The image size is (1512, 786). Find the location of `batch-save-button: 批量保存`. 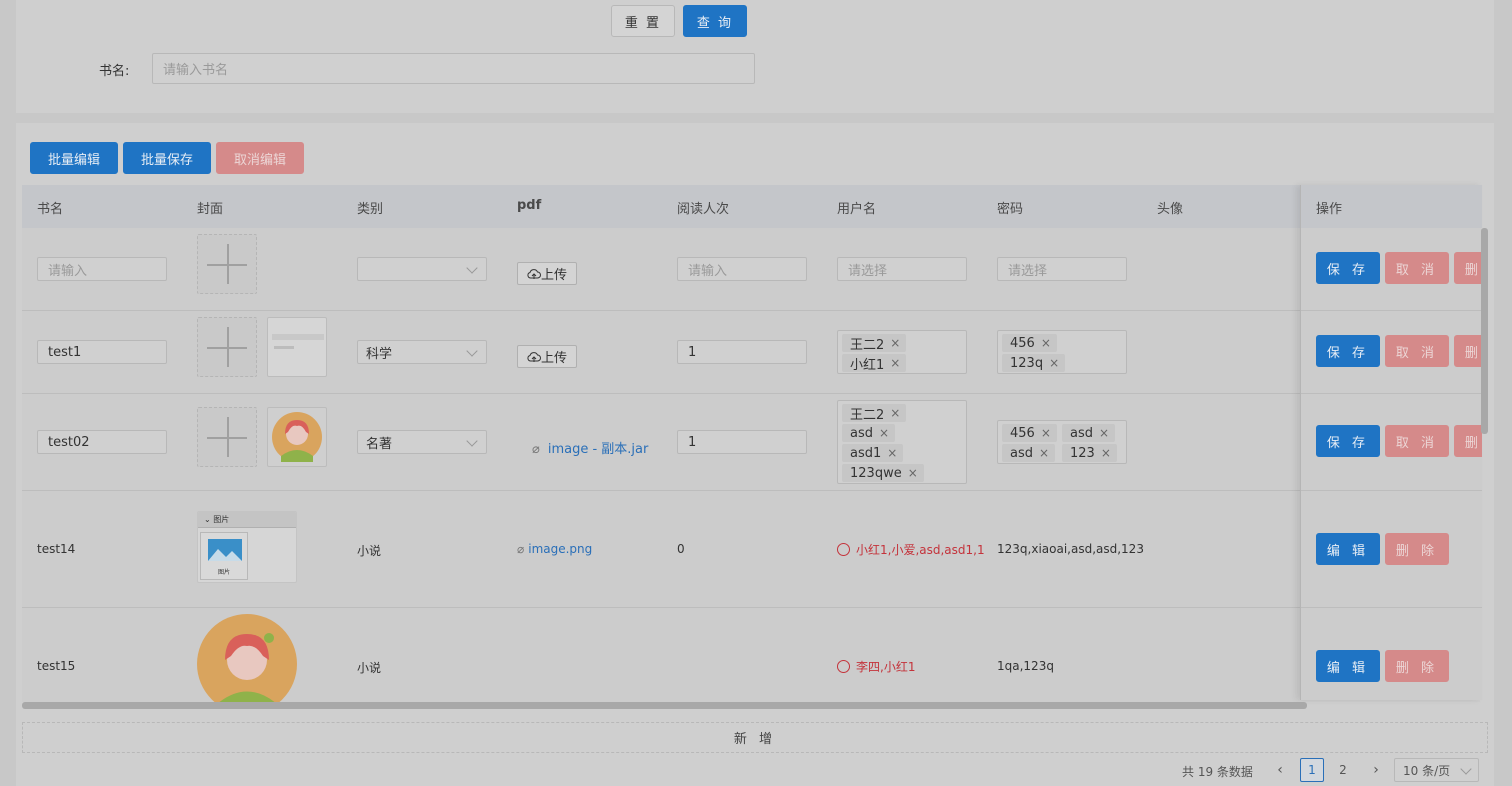

batch-save-button: 批量保存 is located at coordinates (167, 158).